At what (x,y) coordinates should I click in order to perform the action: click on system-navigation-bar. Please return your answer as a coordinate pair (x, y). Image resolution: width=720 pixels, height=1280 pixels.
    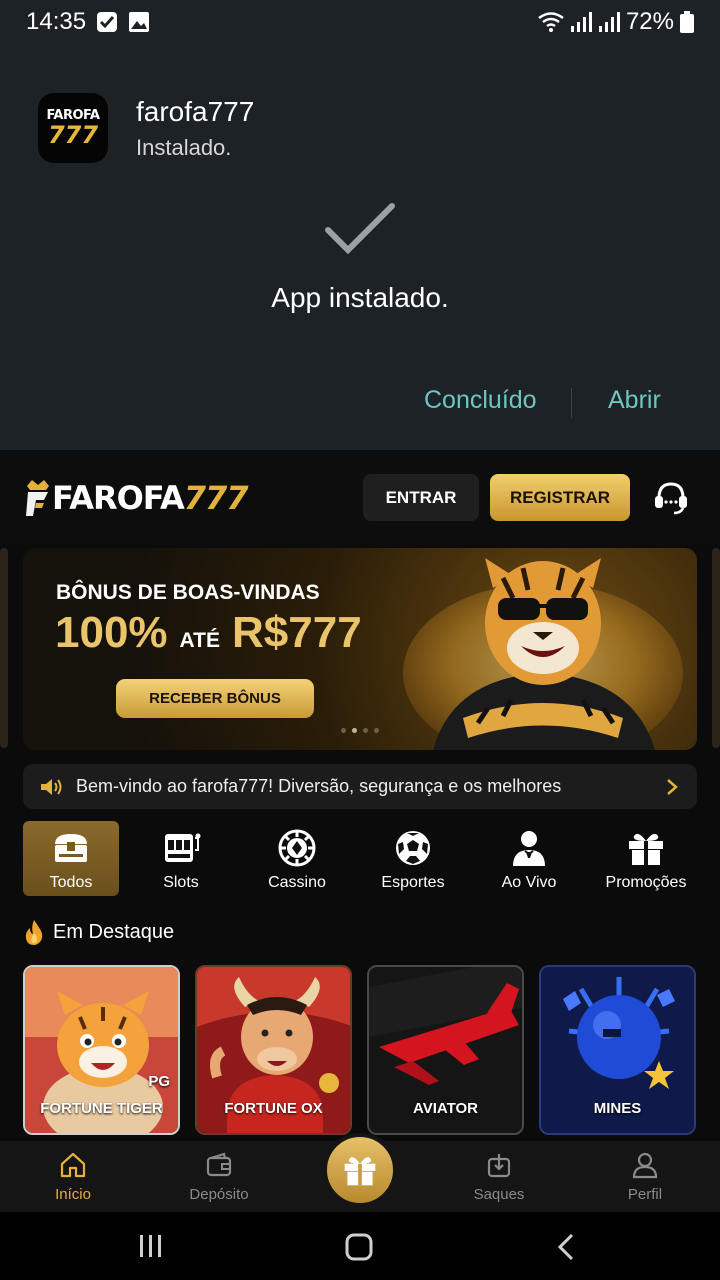
    Looking at the image, I should click on (360, 1246).